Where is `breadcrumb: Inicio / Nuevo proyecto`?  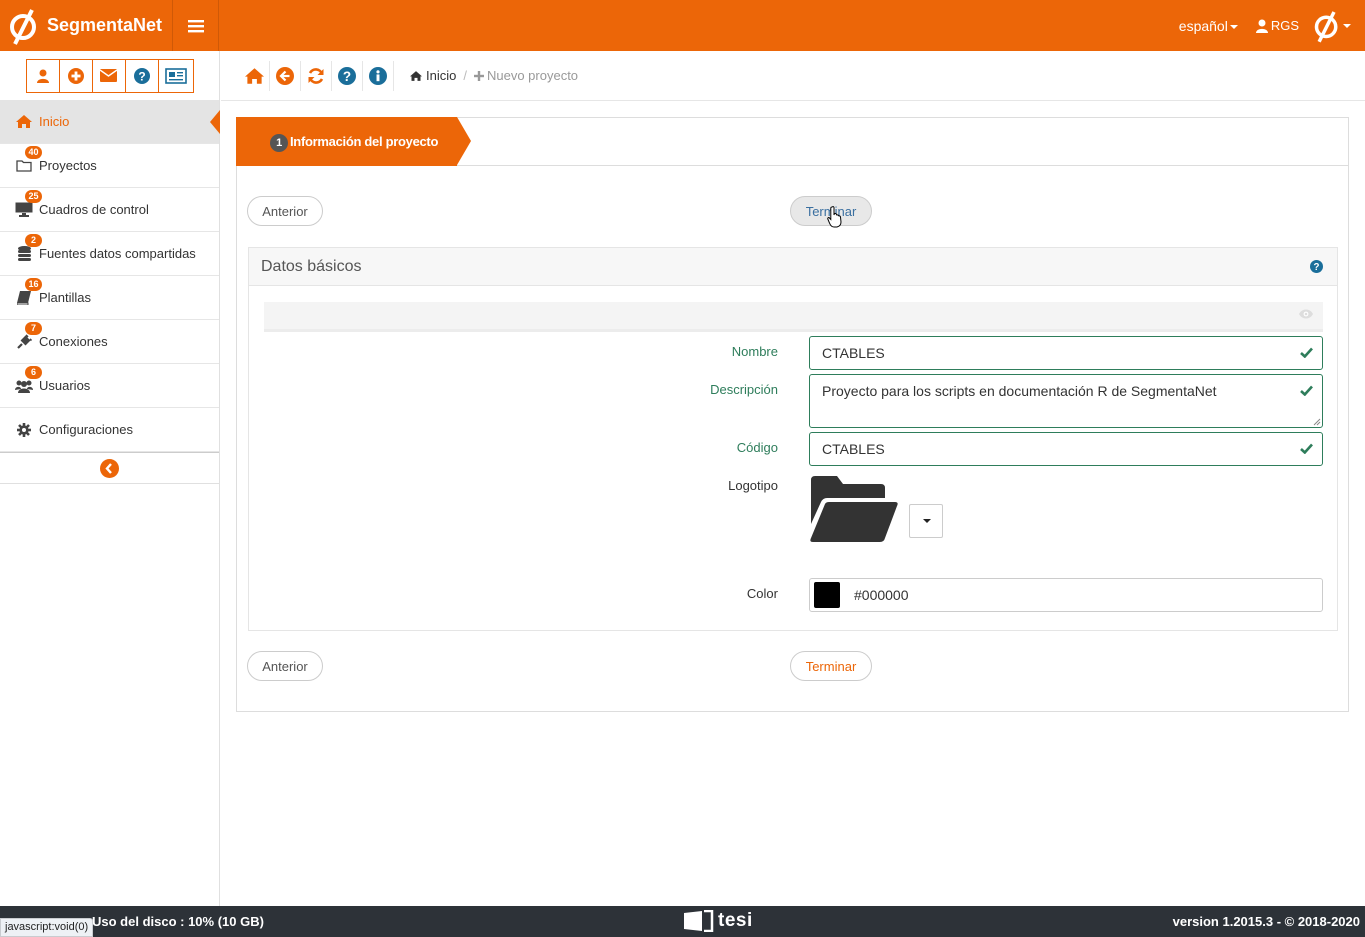
breadcrumb: Inicio / Nuevo proyecto is located at coordinates (494, 75).